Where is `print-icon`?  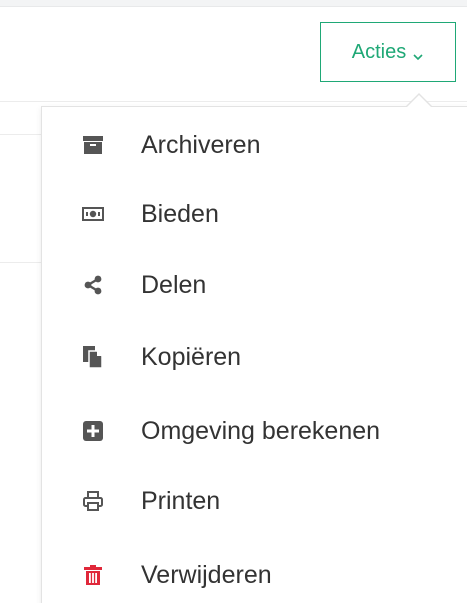 print-icon is located at coordinates (93, 501).